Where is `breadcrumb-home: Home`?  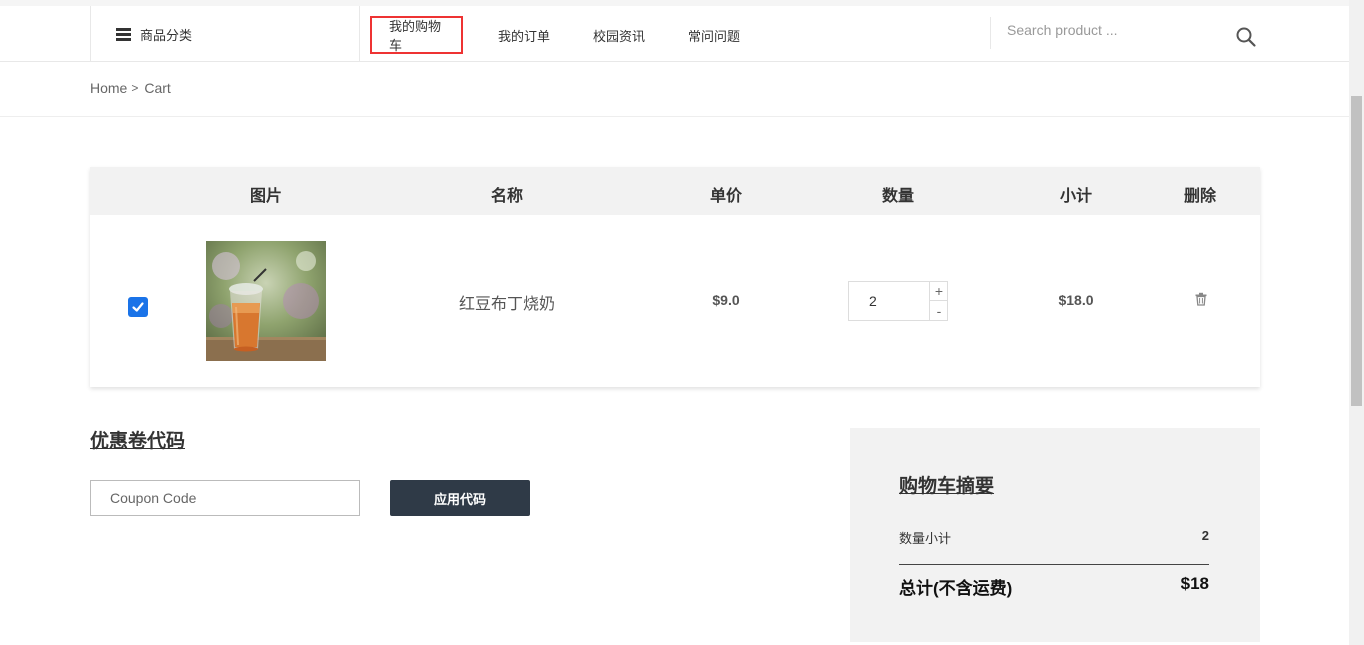
breadcrumb-home: Home is located at coordinates (108, 88).